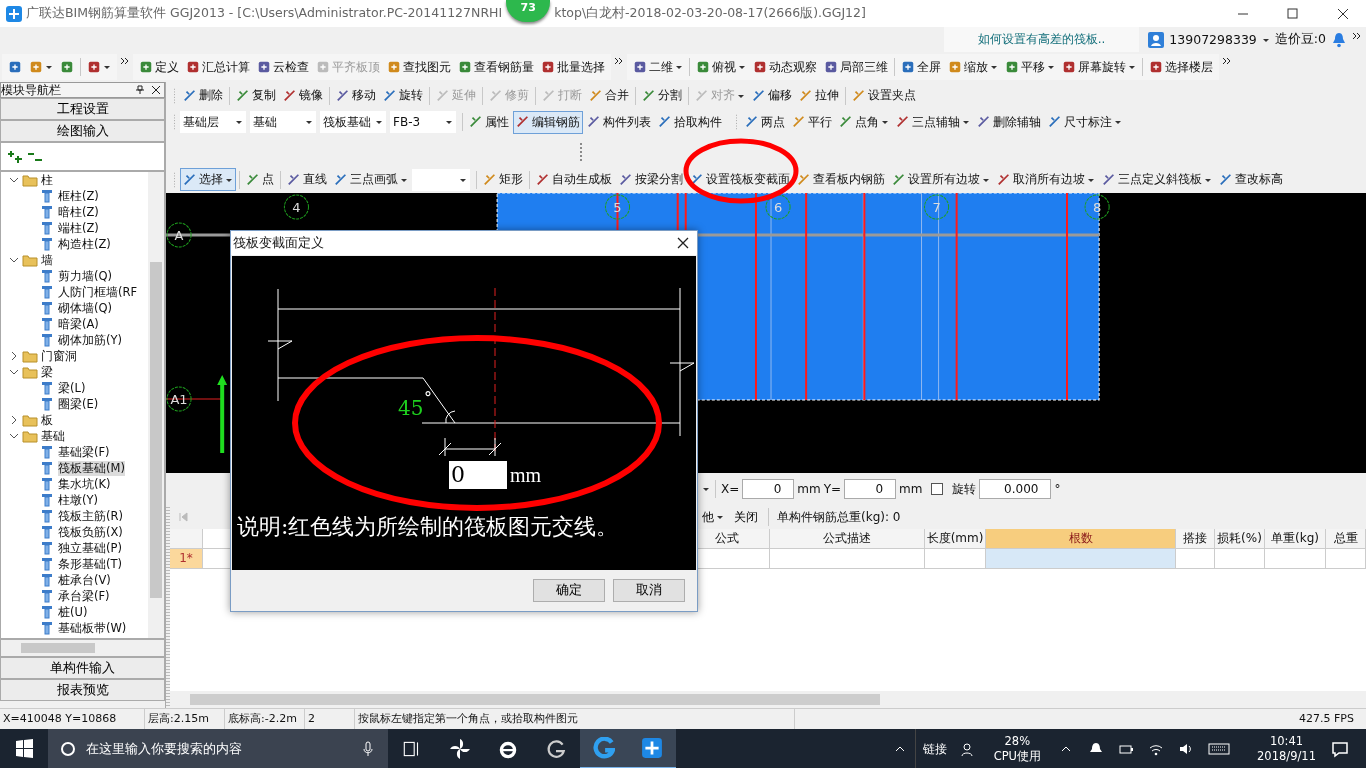  I want to click on toolbar-button: 局部三维, so click(856, 67).